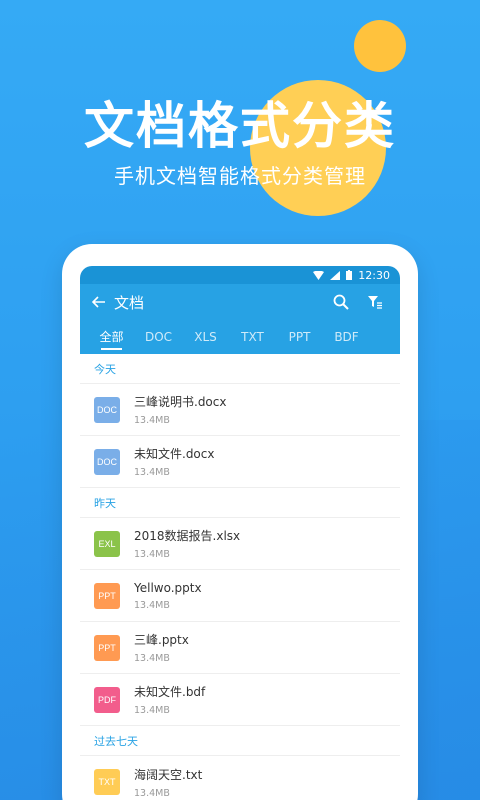 This screenshot has height=800, width=480. Describe the element at coordinates (174, 454) in the screenshot. I see `file-name: 未知文件.docx` at that location.